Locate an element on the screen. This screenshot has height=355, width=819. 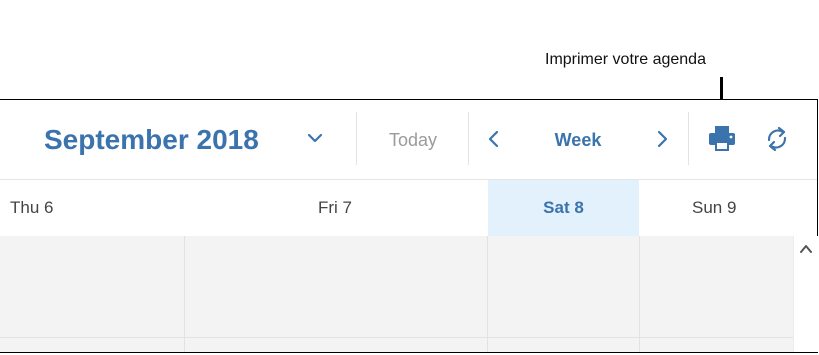
print-annotation-label: Imprimer votre agenda is located at coordinates (625, 59).